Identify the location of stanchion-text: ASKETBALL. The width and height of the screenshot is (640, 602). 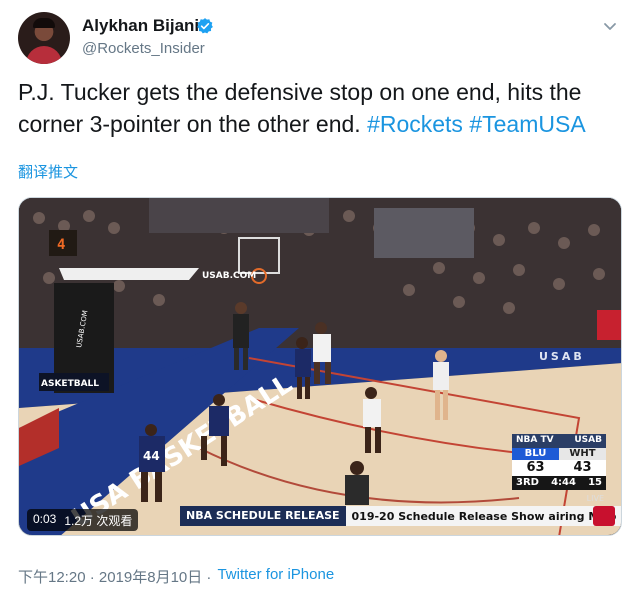
(70, 384).